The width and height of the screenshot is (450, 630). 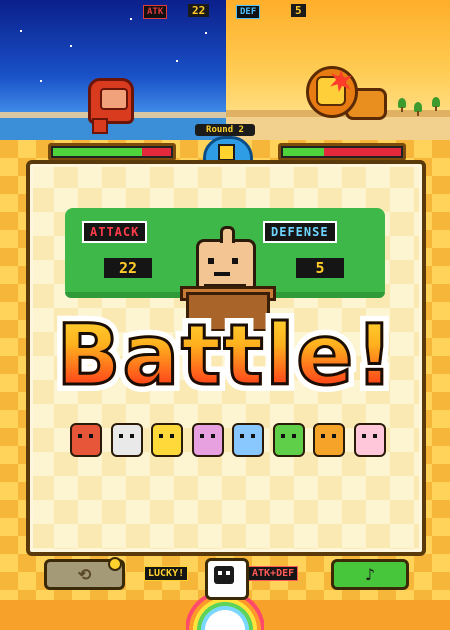 I want to click on bug-eyed-robot-icon, so click(x=127, y=440).